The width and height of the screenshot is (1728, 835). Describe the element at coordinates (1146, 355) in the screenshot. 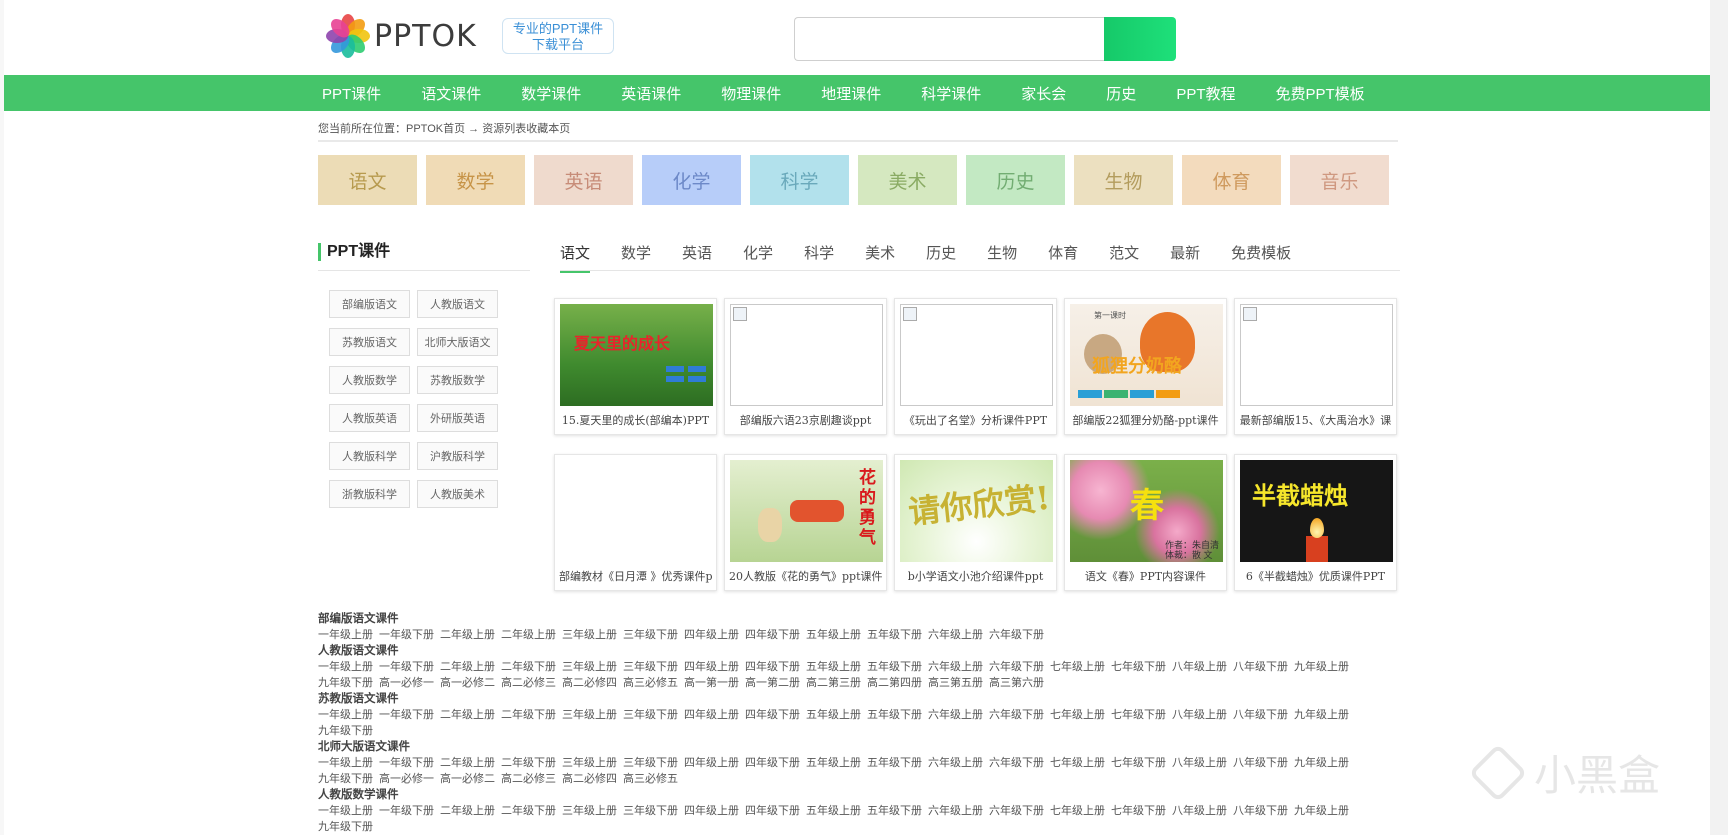

I see `card-thumbnail: 第一课时 狐狸分奶酪` at that location.